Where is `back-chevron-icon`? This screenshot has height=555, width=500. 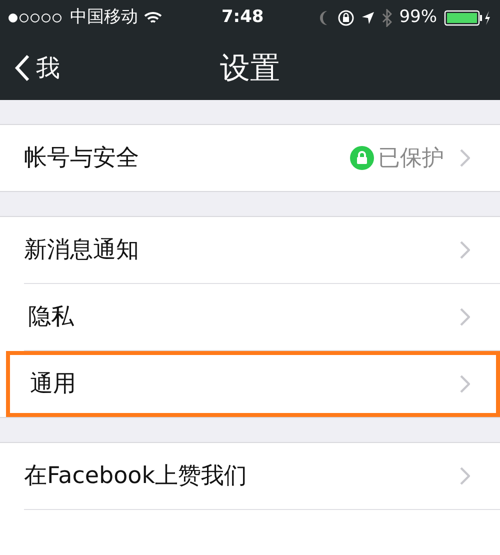
back-chevron-icon is located at coordinates (22, 68).